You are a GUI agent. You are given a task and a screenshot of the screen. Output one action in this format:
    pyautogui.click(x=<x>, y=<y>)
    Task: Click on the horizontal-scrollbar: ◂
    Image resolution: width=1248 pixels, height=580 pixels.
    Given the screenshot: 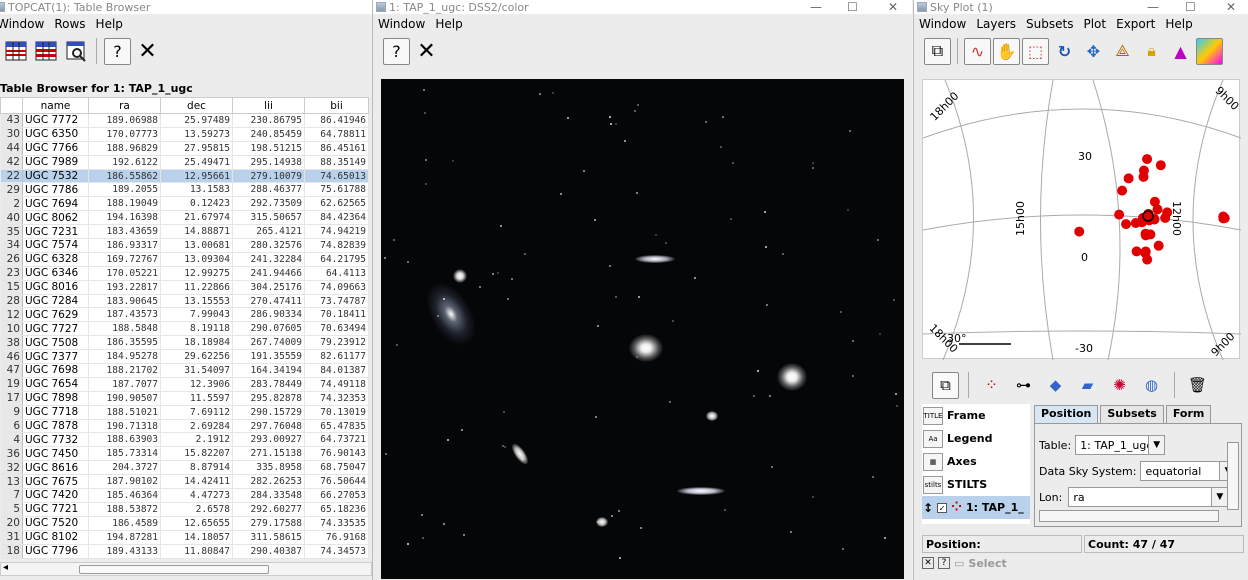 What is the action you would take?
    pyautogui.click(x=186, y=569)
    